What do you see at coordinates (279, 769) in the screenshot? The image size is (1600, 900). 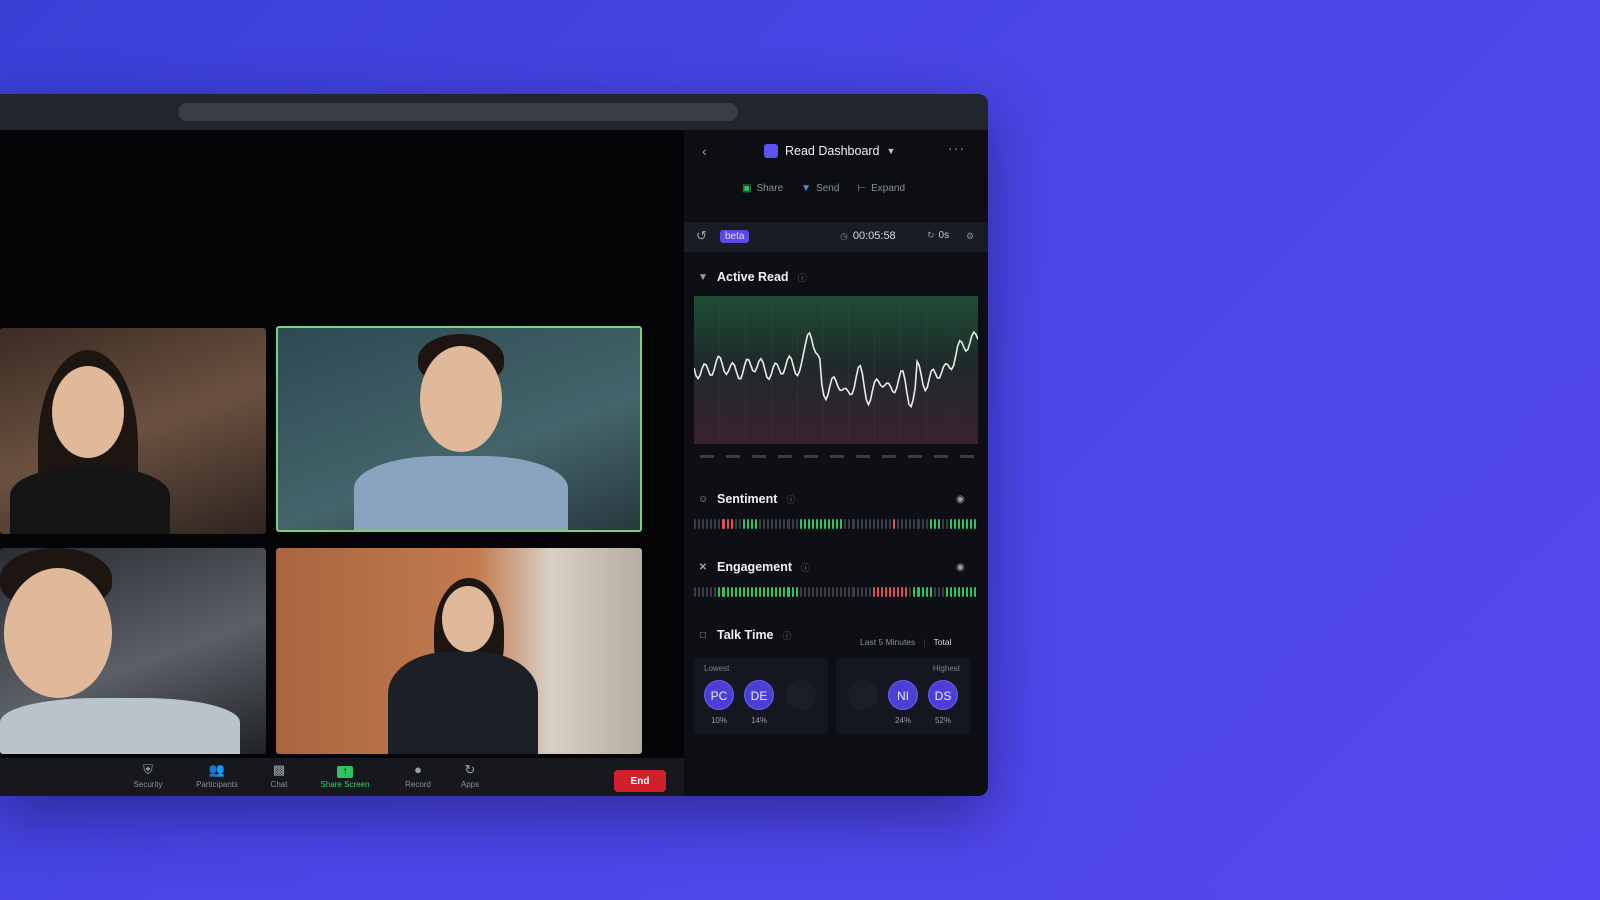 I see `chat-icon: ▩` at bounding box center [279, 769].